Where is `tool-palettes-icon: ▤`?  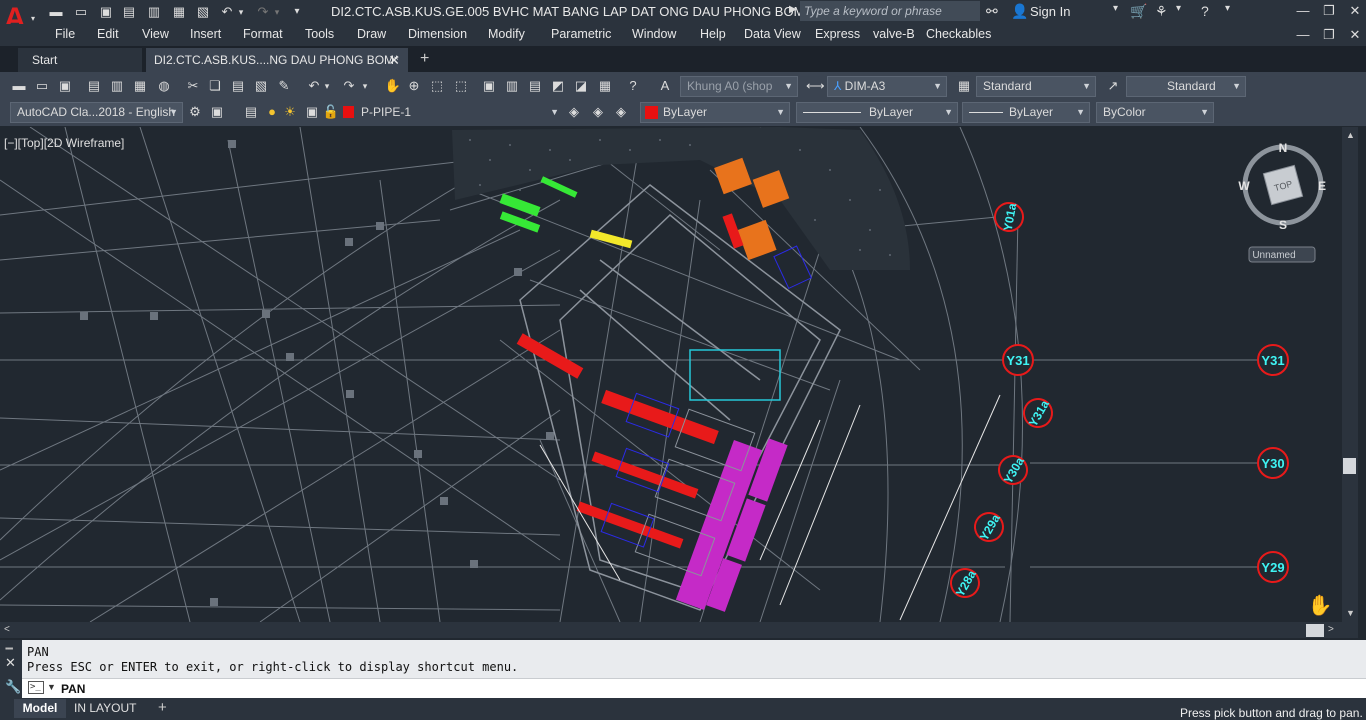
tool-palettes-icon: ▤ is located at coordinates (535, 86).